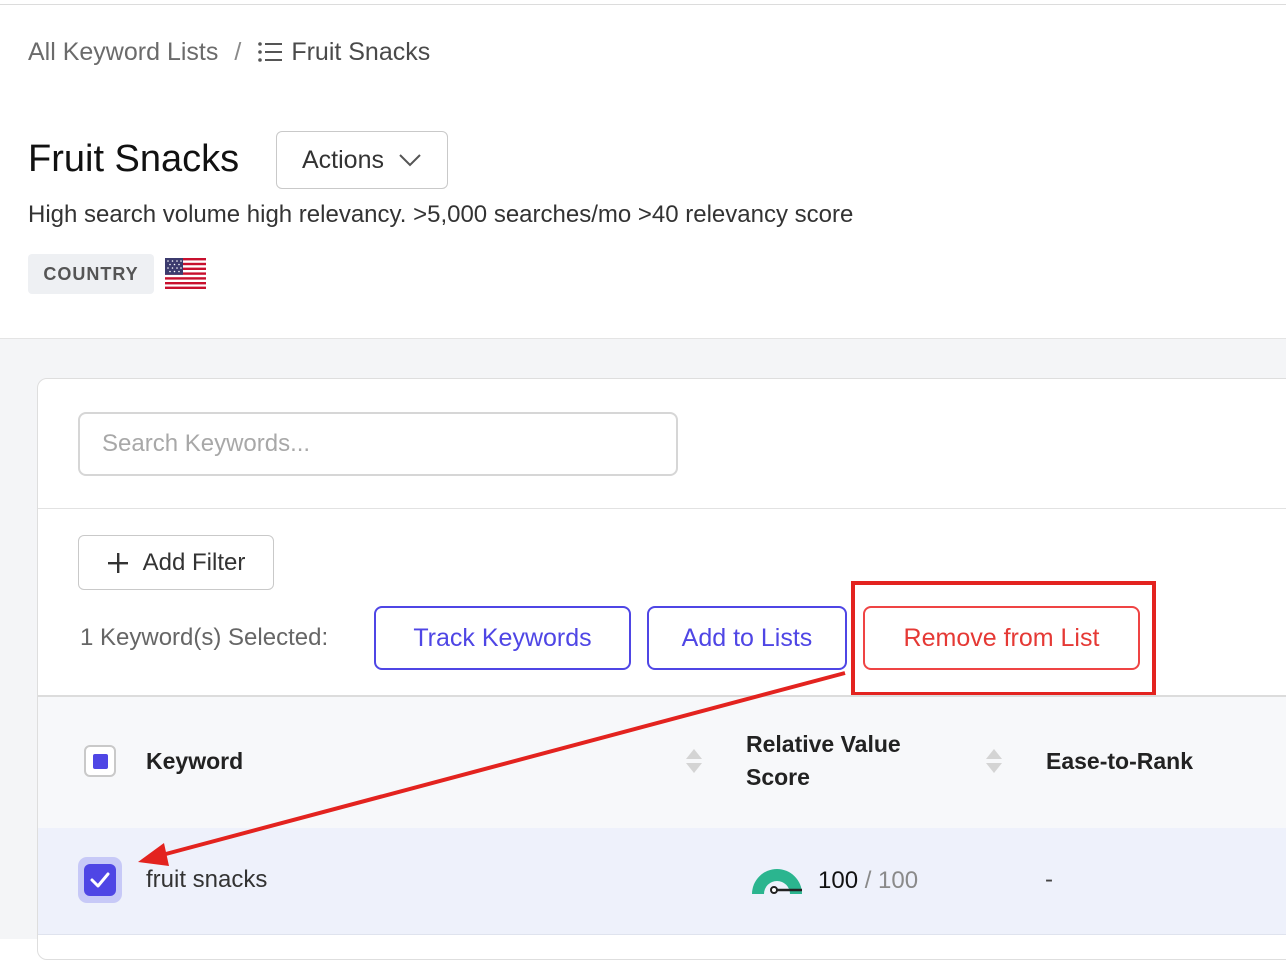 The height and width of the screenshot is (960, 1286). Describe the element at coordinates (343, 159) in the screenshot. I see `actions-label: Actions` at that location.